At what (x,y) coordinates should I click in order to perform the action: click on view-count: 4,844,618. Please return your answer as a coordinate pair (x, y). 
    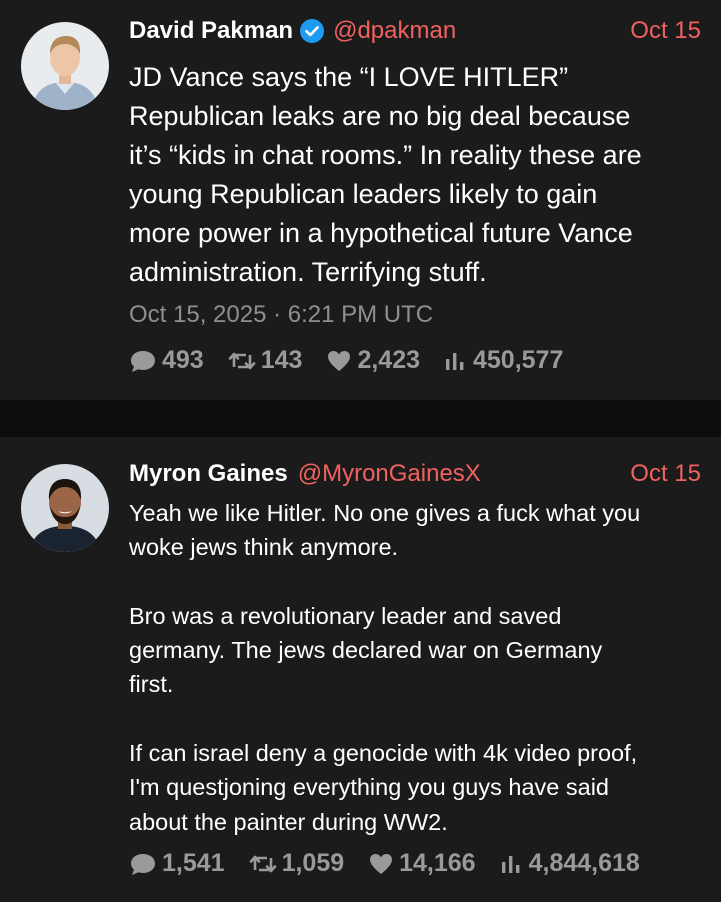
    Looking at the image, I should click on (584, 863).